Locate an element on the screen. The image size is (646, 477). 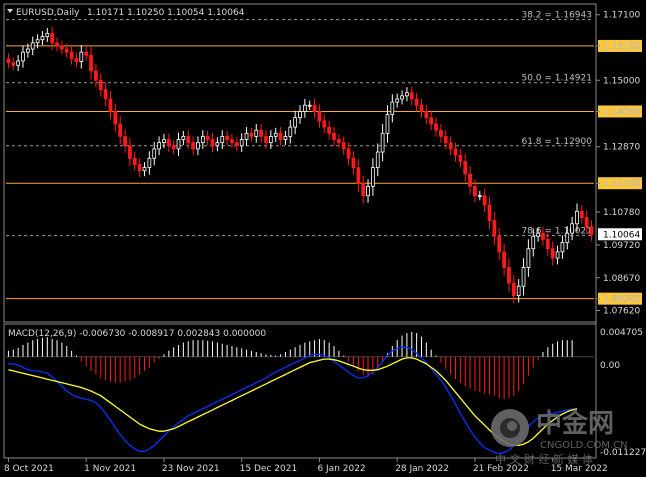
y-tick-label: 1.12870 is located at coordinates (621, 148).